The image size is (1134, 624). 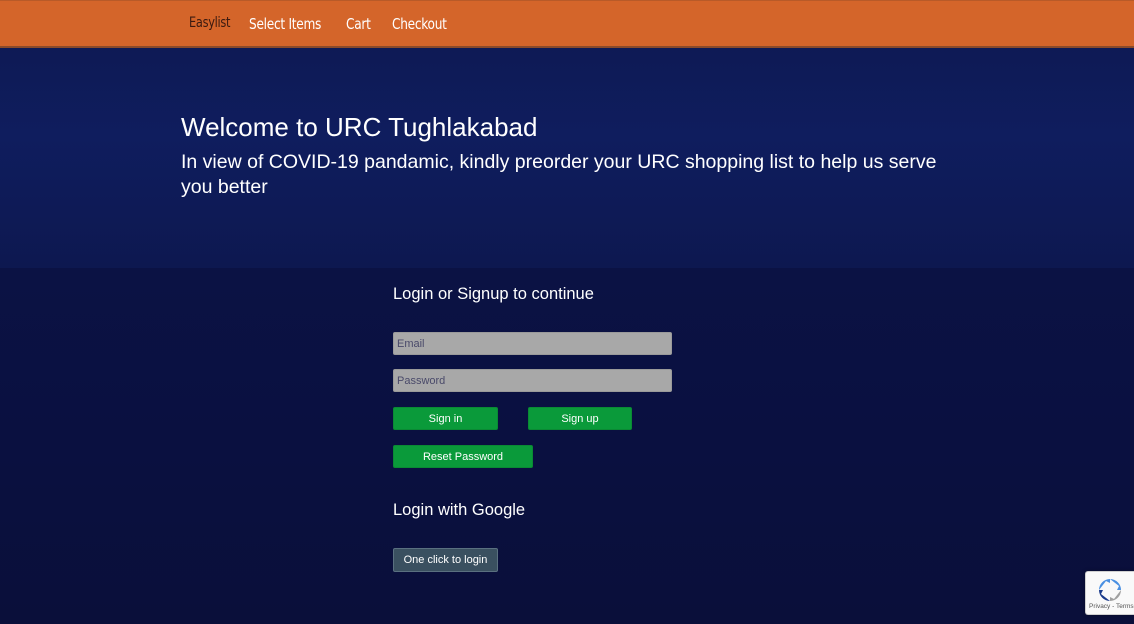 What do you see at coordinates (580, 418) in the screenshot?
I see `sign-up-button: Sign up` at bounding box center [580, 418].